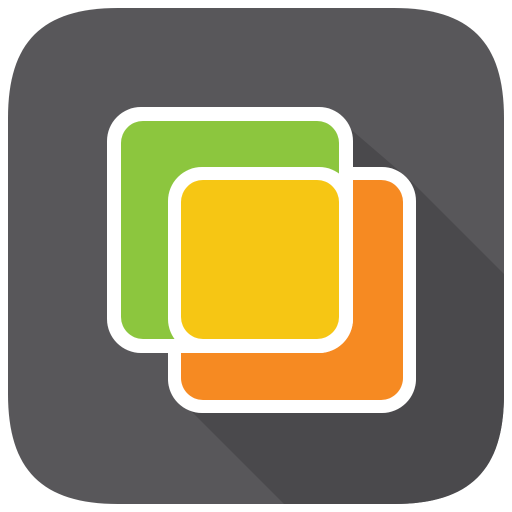  Describe the element at coordinates (260, 259) in the screenshot. I see `yellow-square` at that location.